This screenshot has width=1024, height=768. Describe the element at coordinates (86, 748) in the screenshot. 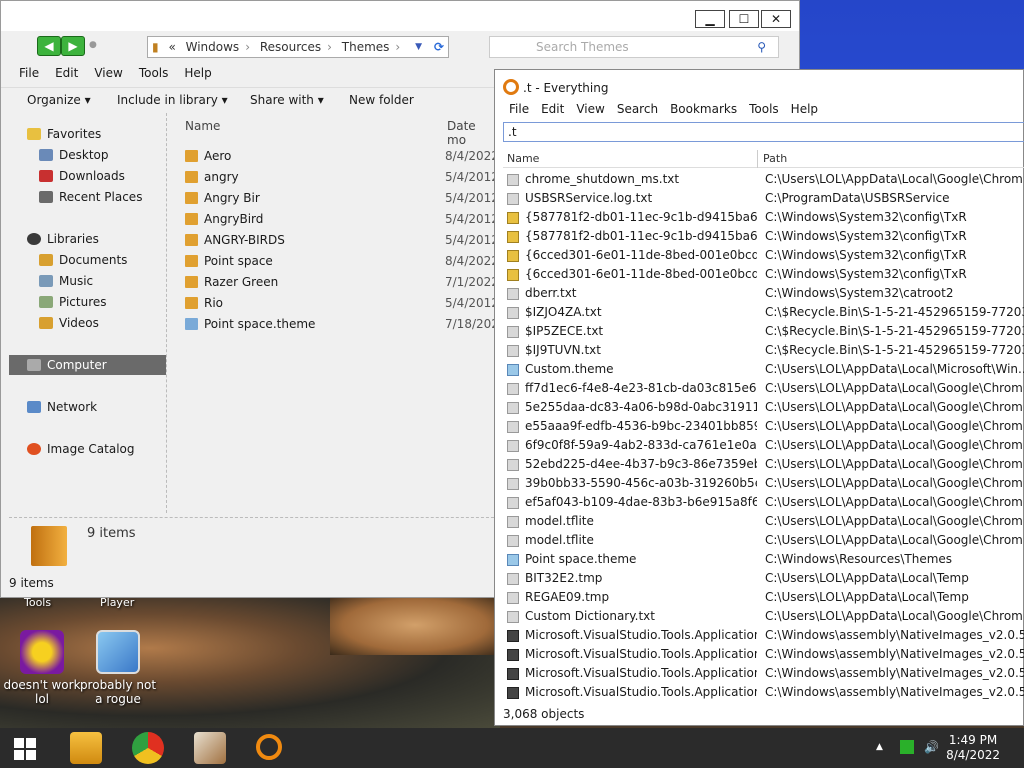

I see `file-explorer-taskbar-icon` at that location.